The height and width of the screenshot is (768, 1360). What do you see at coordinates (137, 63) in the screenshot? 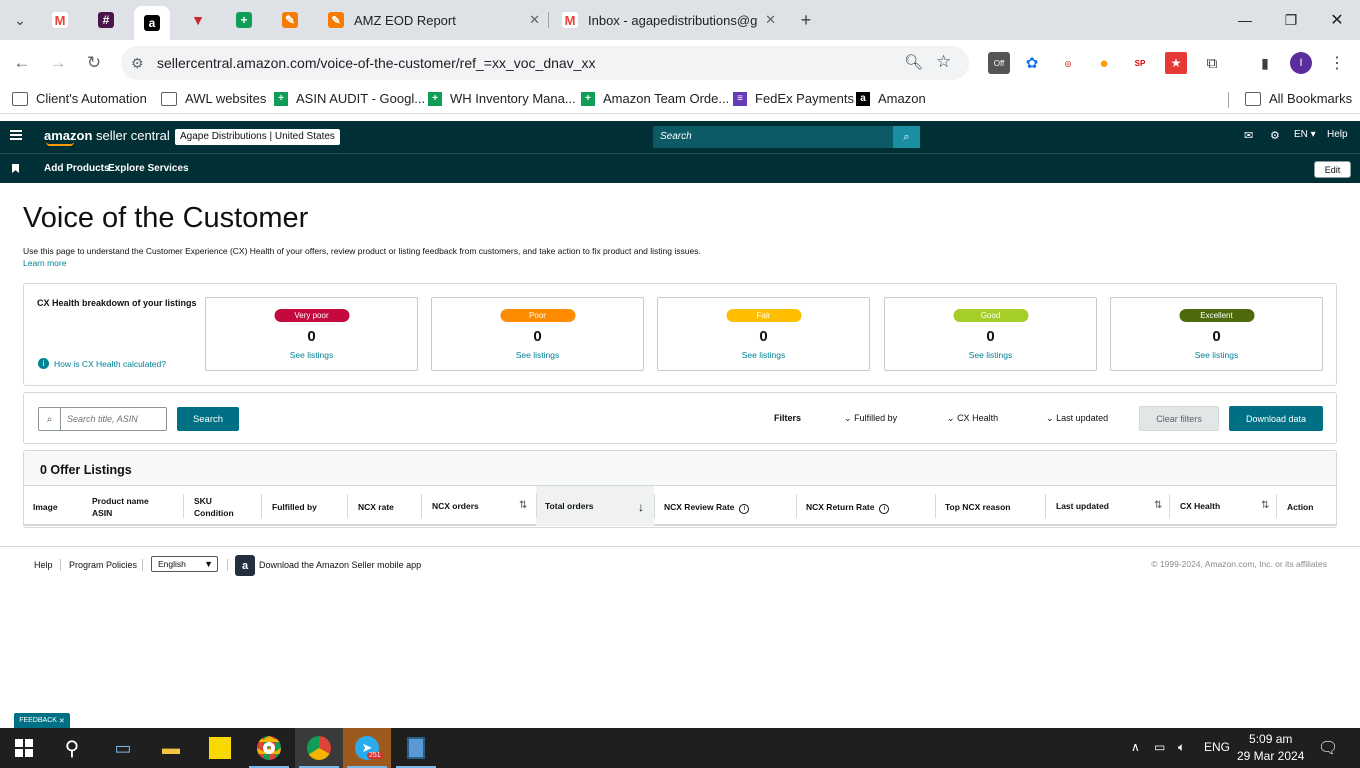
I see `site-info-icon: ⚙` at bounding box center [137, 63].